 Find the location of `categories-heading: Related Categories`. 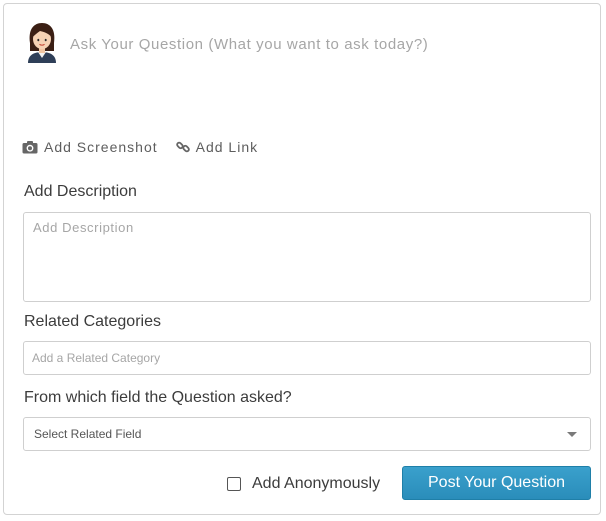

categories-heading: Related Categories is located at coordinates (92, 321).